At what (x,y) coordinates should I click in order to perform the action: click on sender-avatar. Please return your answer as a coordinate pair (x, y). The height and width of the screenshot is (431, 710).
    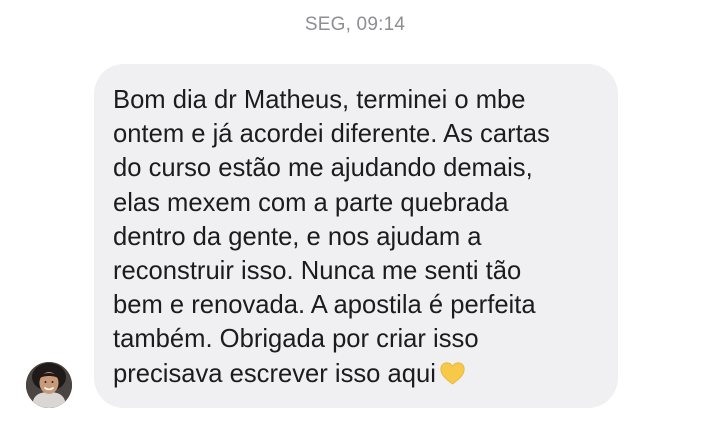
    Looking at the image, I should click on (49, 385).